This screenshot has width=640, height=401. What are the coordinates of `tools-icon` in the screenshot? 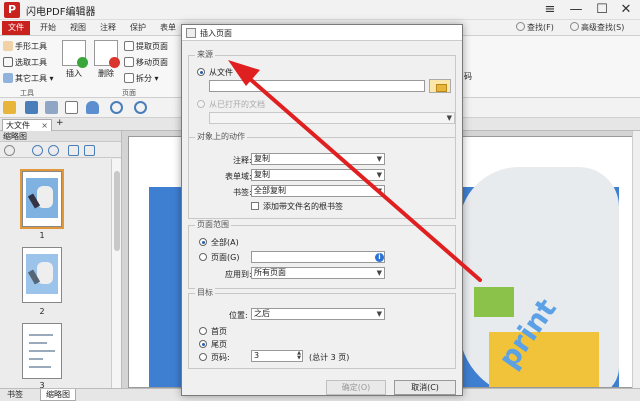 It's located at (8, 78).